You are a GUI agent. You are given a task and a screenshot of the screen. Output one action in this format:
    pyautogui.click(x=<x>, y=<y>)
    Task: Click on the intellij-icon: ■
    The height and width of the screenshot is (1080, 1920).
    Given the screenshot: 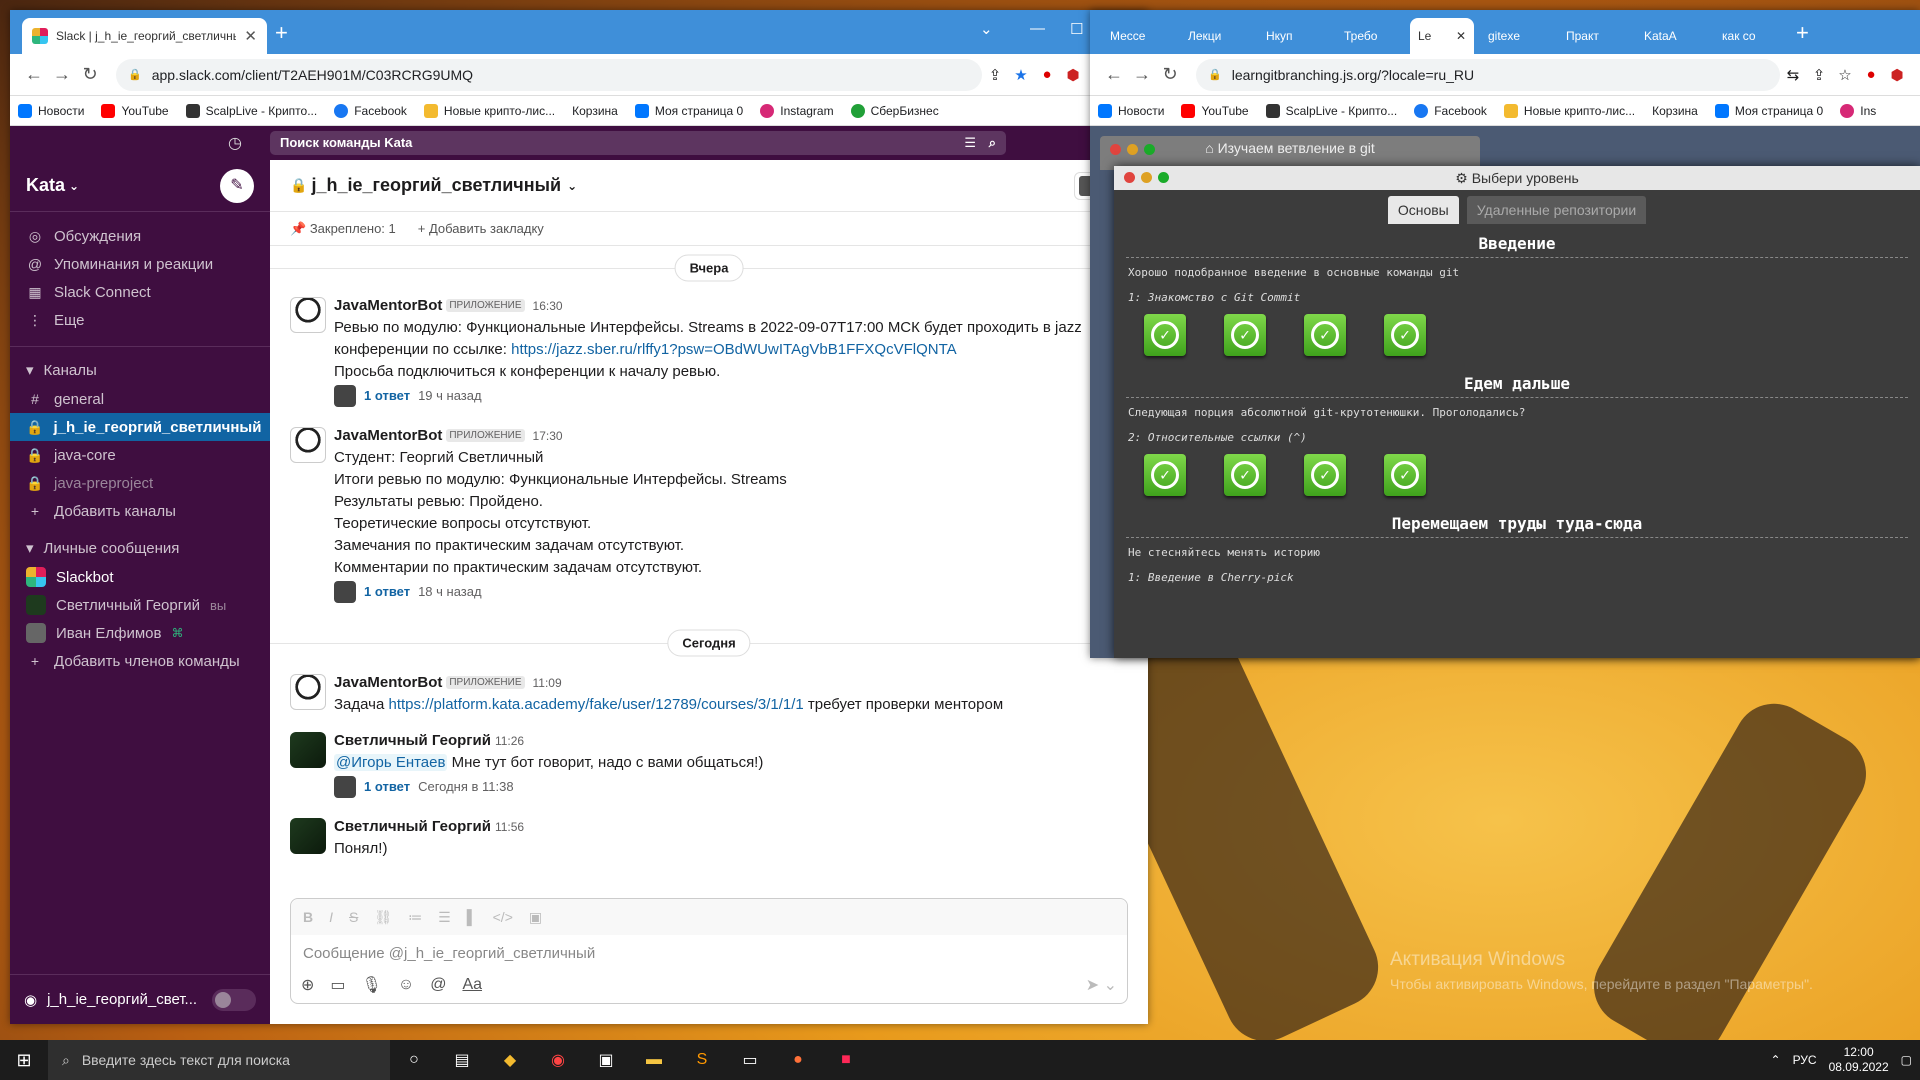 What is the action you would take?
    pyautogui.click(x=846, y=1060)
    